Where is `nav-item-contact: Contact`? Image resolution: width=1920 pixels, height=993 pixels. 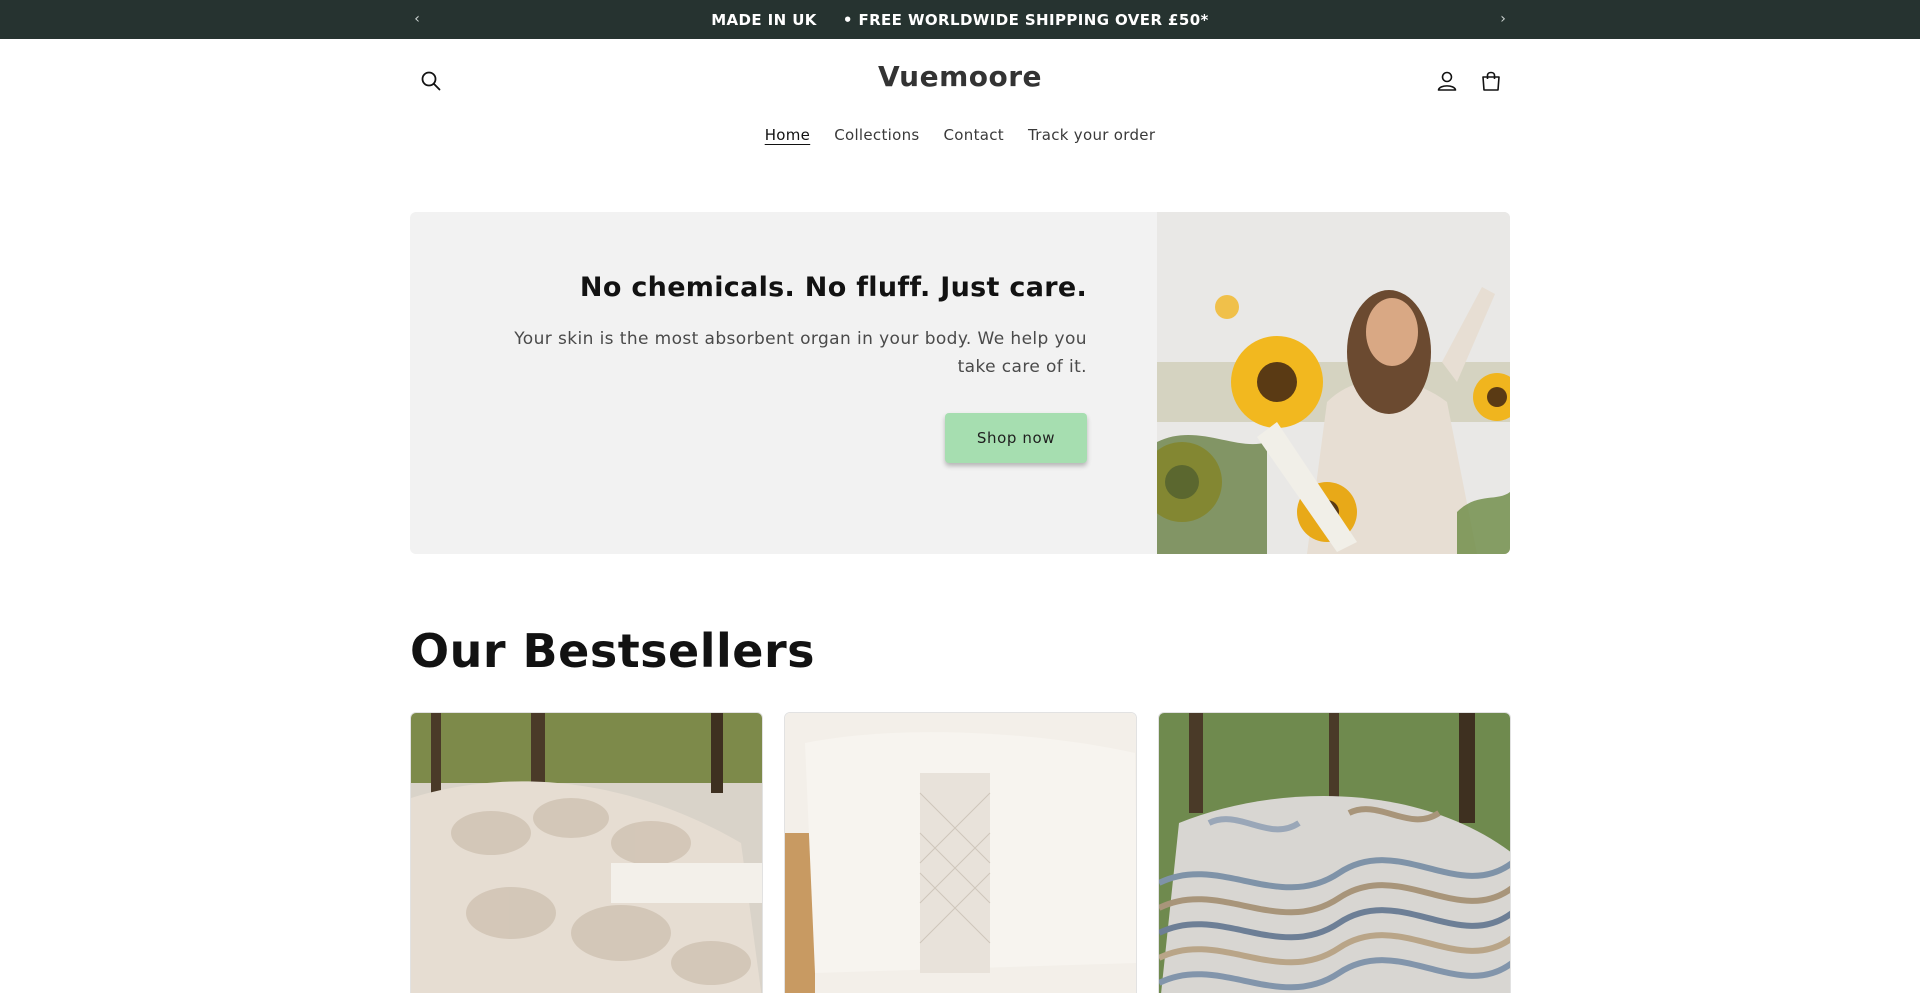
nav-item-contact: Contact is located at coordinates (974, 135).